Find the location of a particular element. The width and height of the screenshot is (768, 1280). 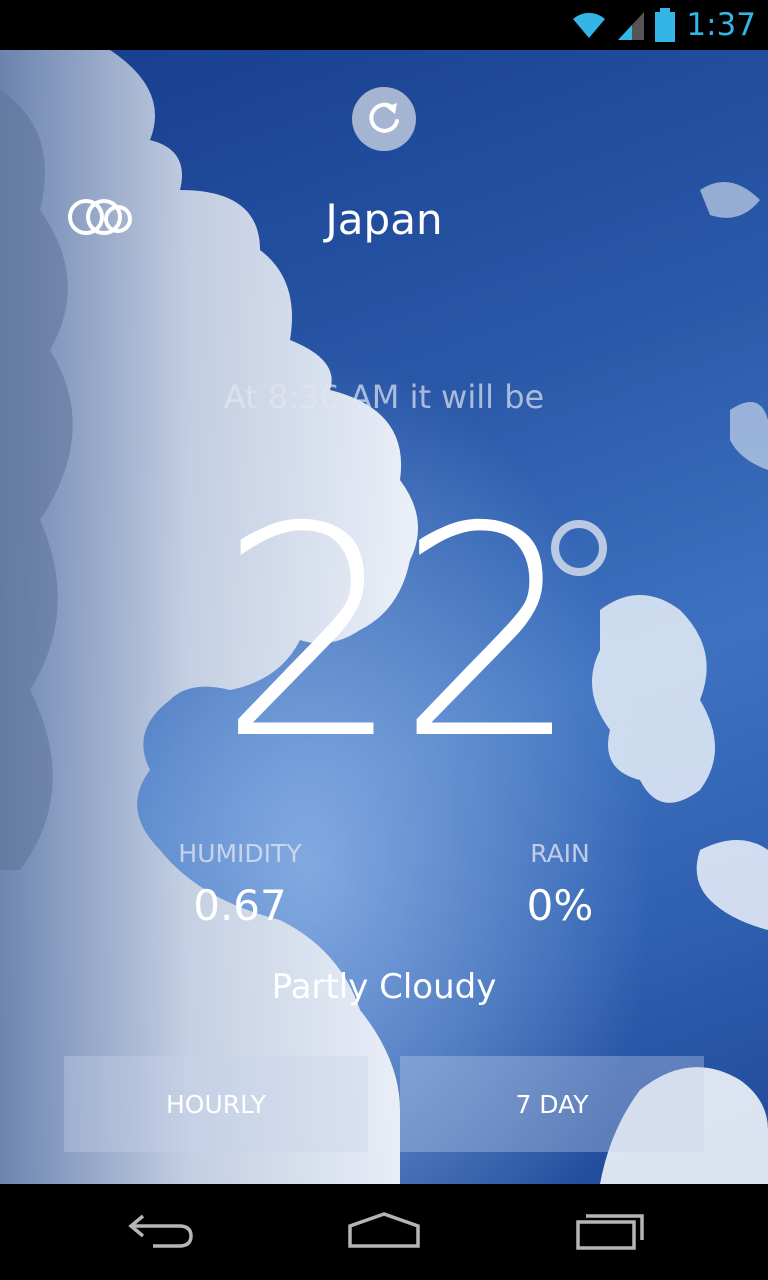

degree-icon is located at coordinates (579, 548).